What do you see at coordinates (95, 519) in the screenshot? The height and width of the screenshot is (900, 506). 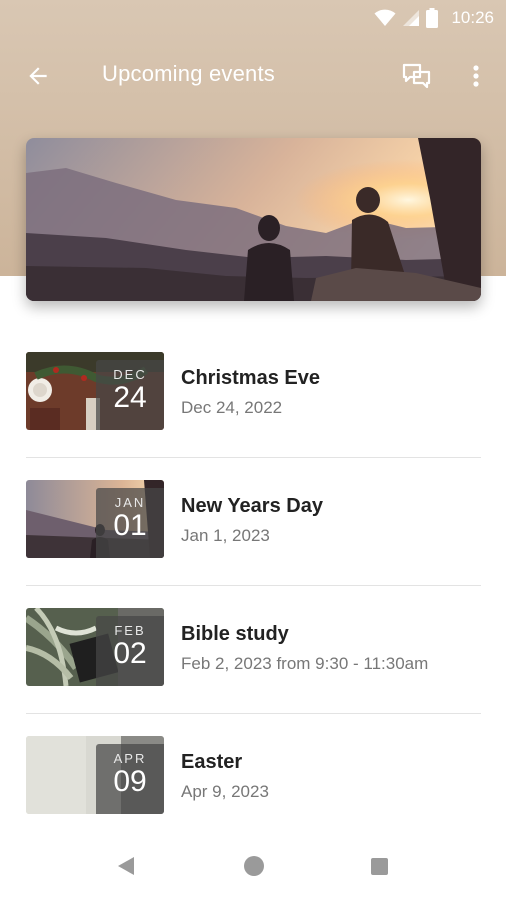 I see `event-thumbnail: JAN 01` at bounding box center [95, 519].